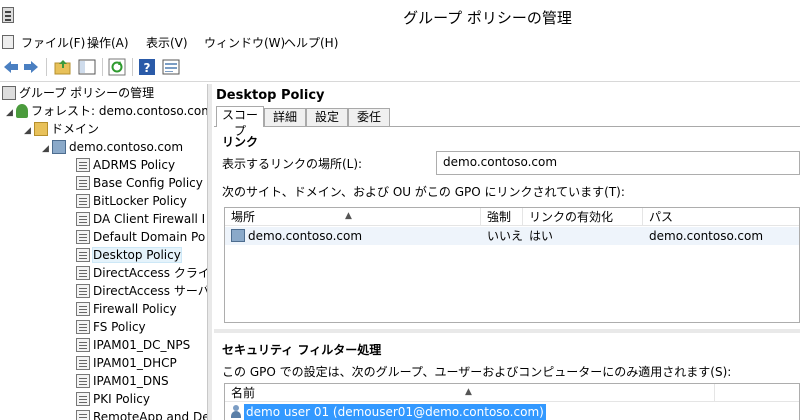 The height and width of the screenshot is (420, 800). I want to click on link-location: demo.contoso.com, so click(305, 236).